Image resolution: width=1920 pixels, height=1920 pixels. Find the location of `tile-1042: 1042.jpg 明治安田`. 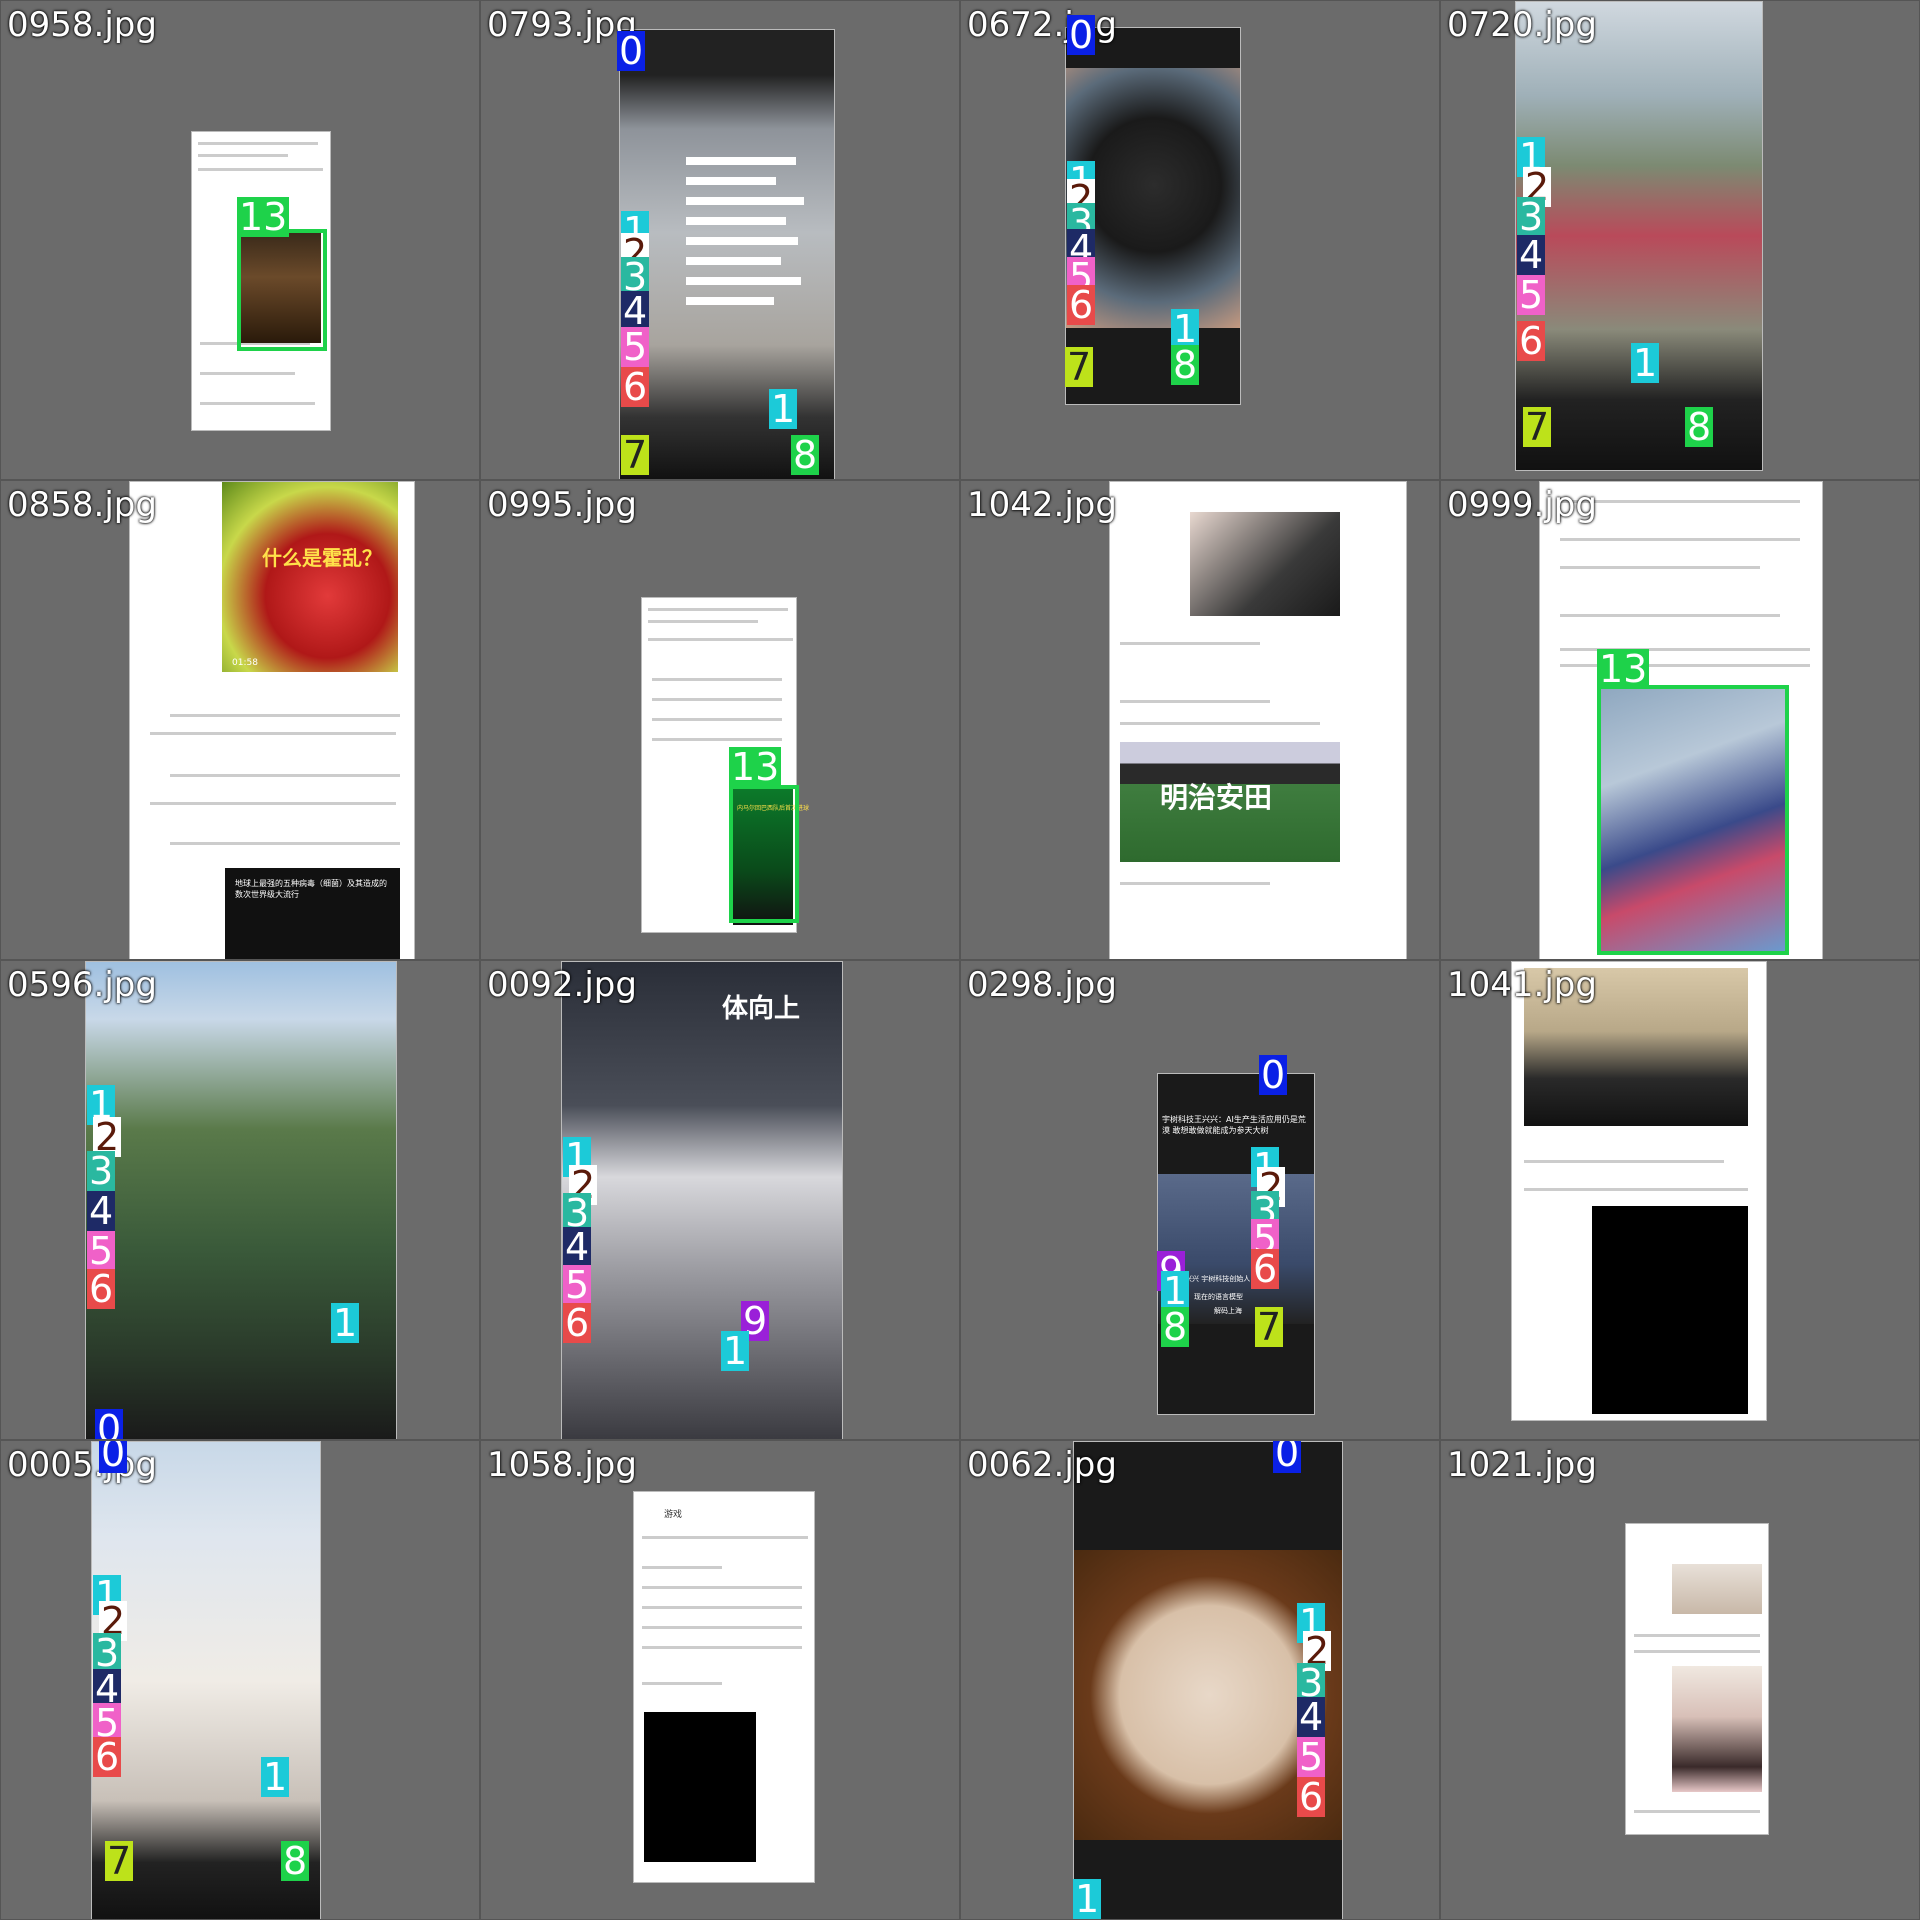

tile-1042: 1042.jpg 明治安田 is located at coordinates (1200, 720).